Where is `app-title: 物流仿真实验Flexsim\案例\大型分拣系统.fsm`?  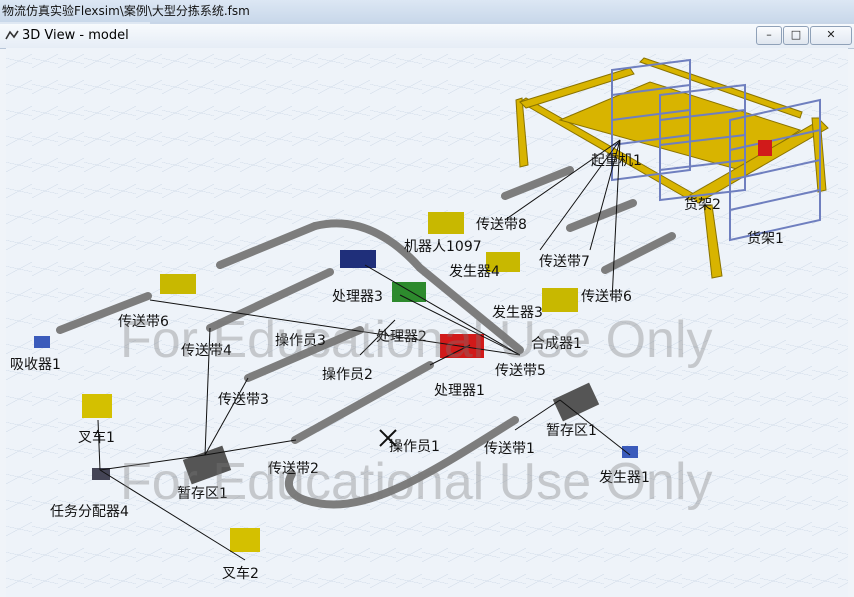 app-title: 物流仿真实验Flexsim\案例\大型分拣系统.fsm is located at coordinates (126, 11).